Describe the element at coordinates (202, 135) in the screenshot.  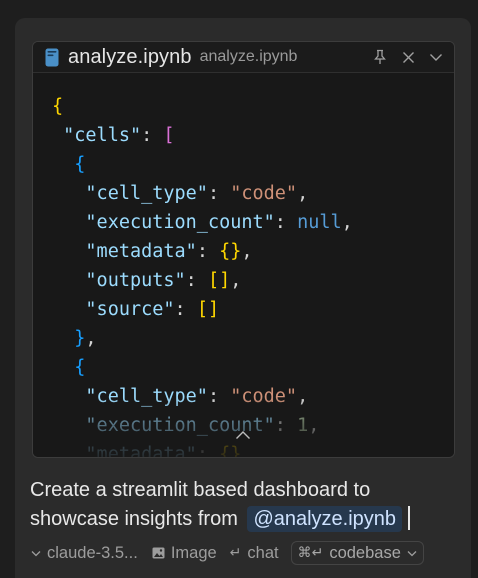
I see `code-line: "cells": [` at that location.